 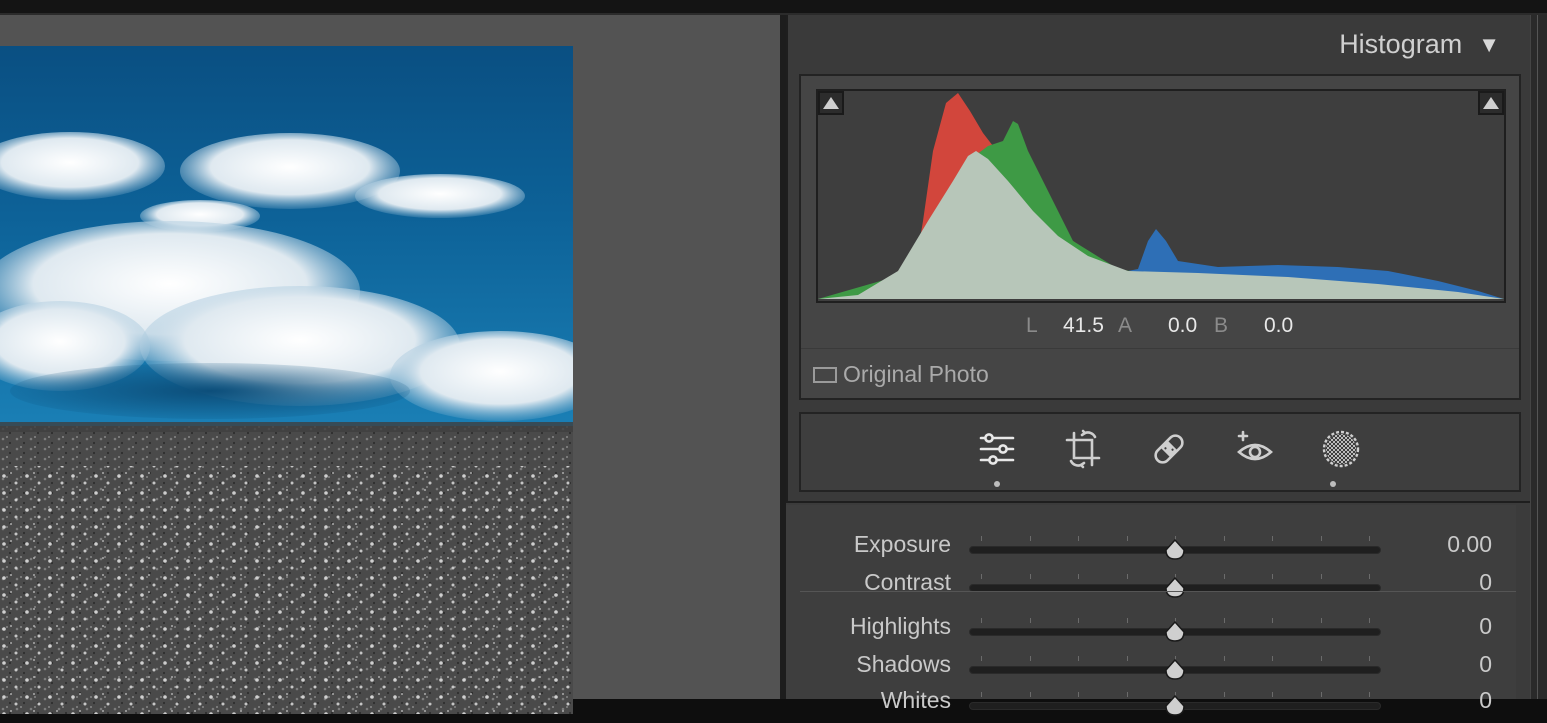 What do you see at coordinates (1485, 626) in the screenshot?
I see `highlights-value: 0` at bounding box center [1485, 626].